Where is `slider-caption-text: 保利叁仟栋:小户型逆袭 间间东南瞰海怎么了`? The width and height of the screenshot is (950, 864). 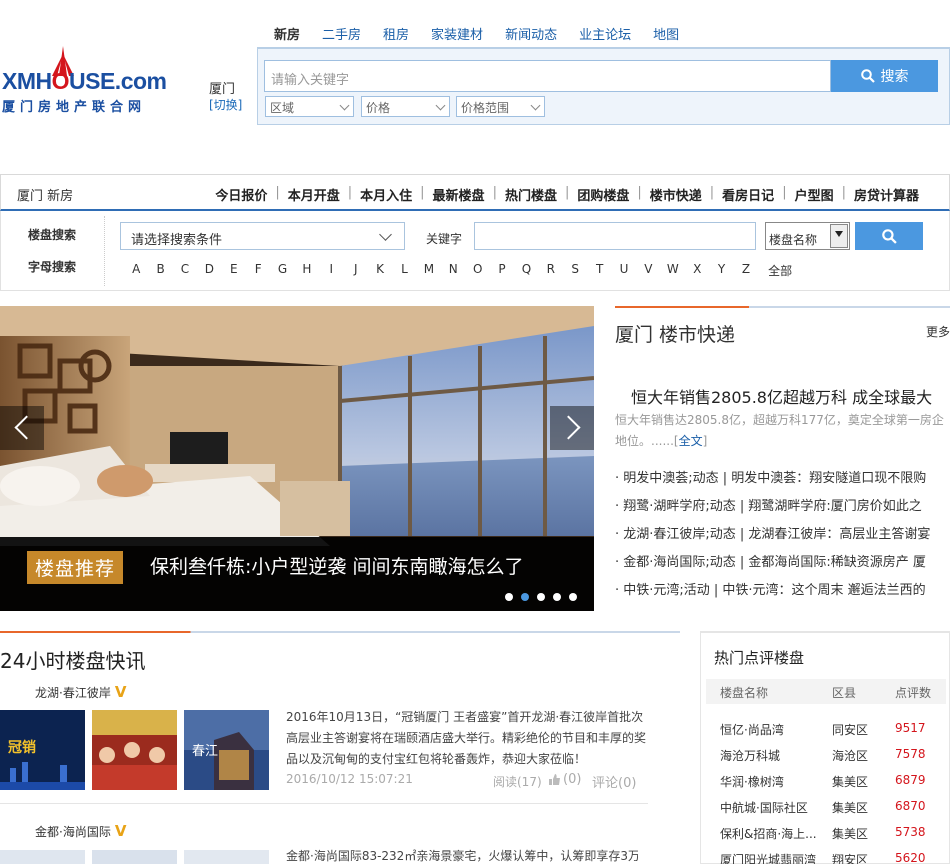
slider-caption-text: 保利叁仟栋:小户型逆袭 间间东南瞰海怎么了 is located at coordinates (336, 565).